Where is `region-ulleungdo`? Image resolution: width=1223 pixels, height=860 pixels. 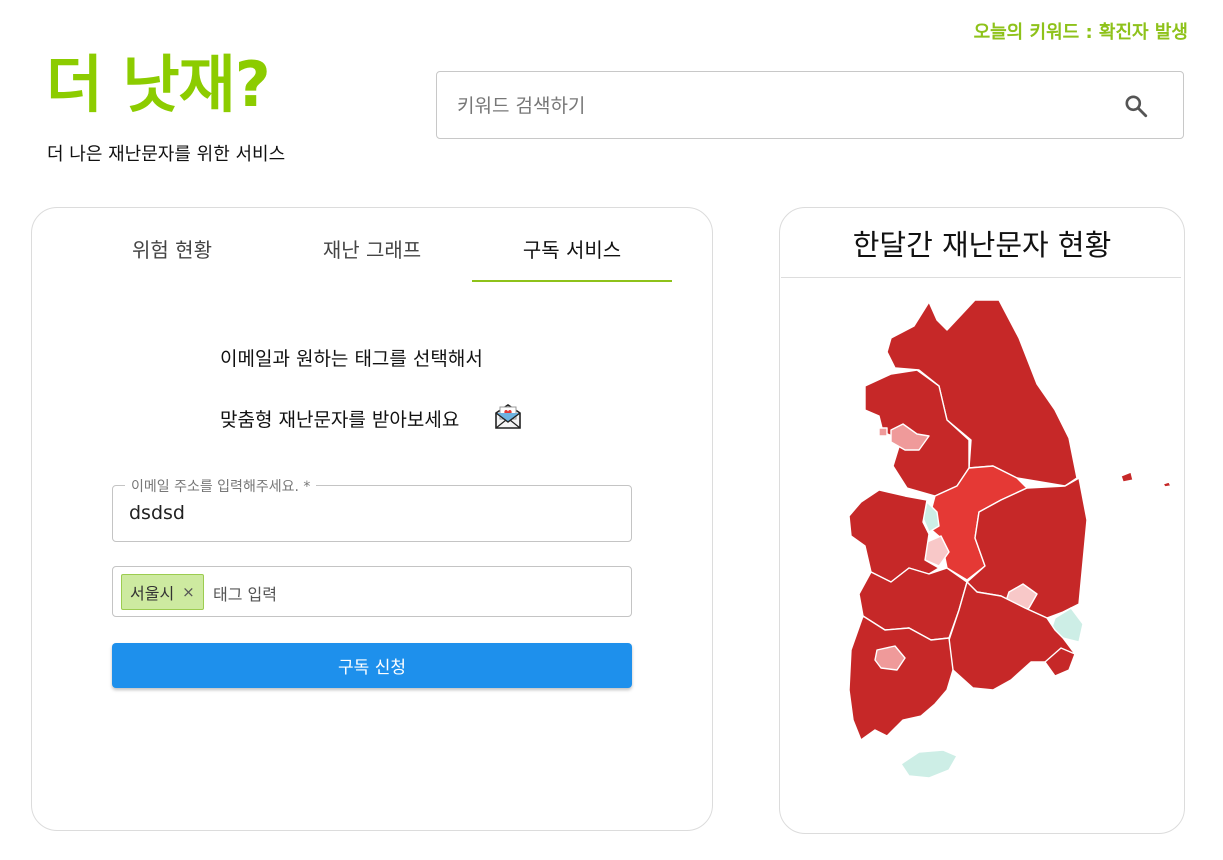
region-ulleungdo is located at coordinates (1127, 477).